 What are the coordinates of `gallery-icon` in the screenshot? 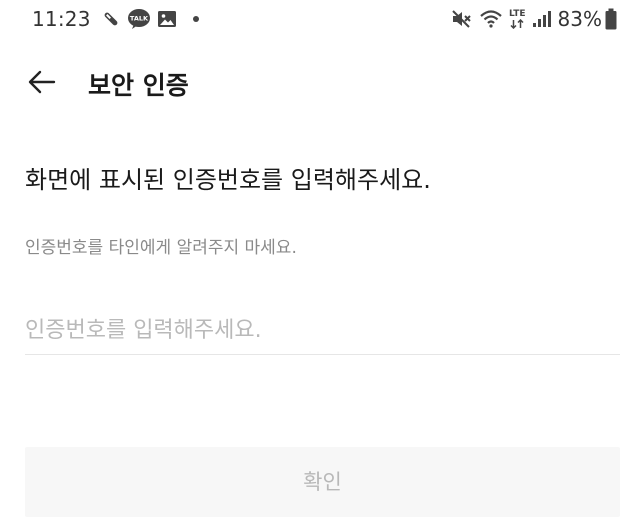 It's located at (167, 19).